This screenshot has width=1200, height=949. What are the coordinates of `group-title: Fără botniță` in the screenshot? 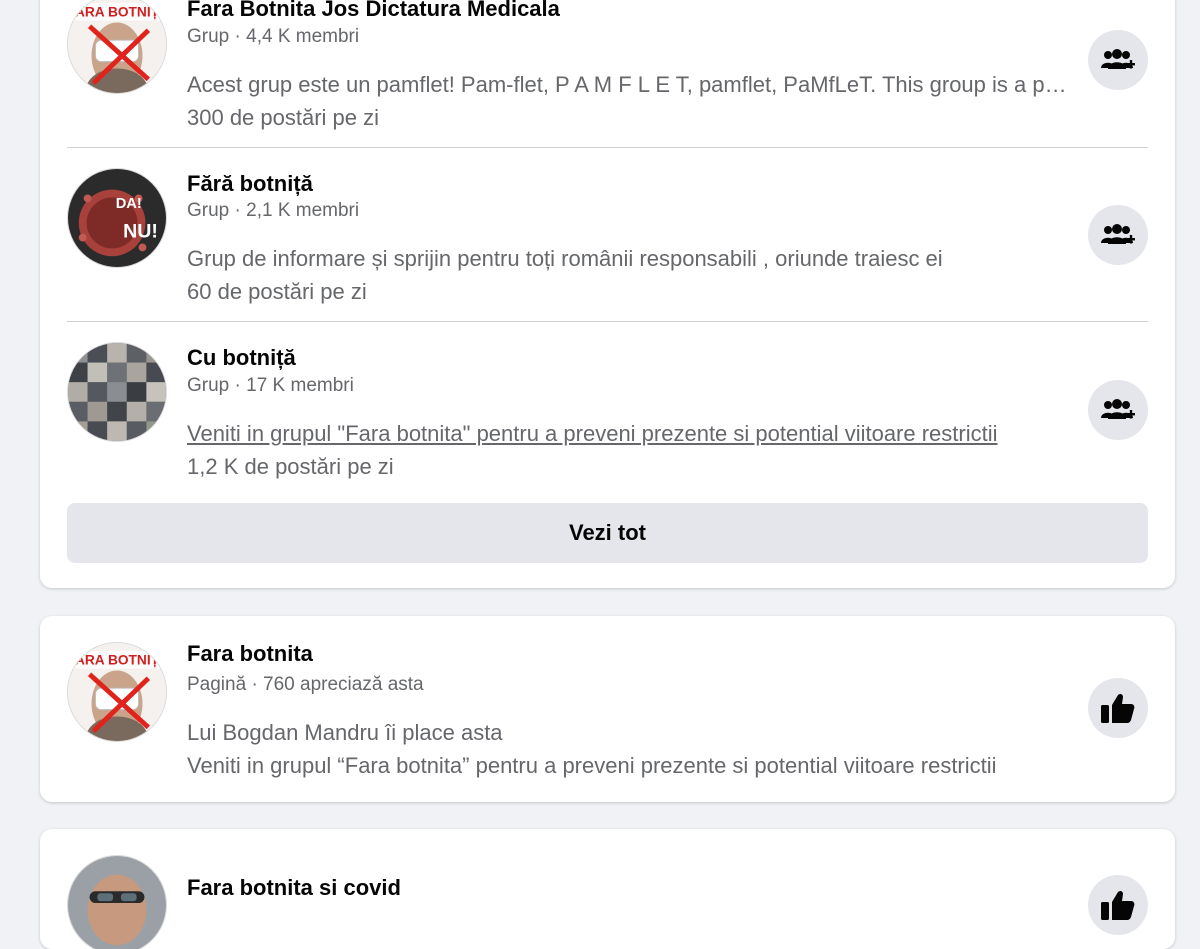 It's located at (250, 184).